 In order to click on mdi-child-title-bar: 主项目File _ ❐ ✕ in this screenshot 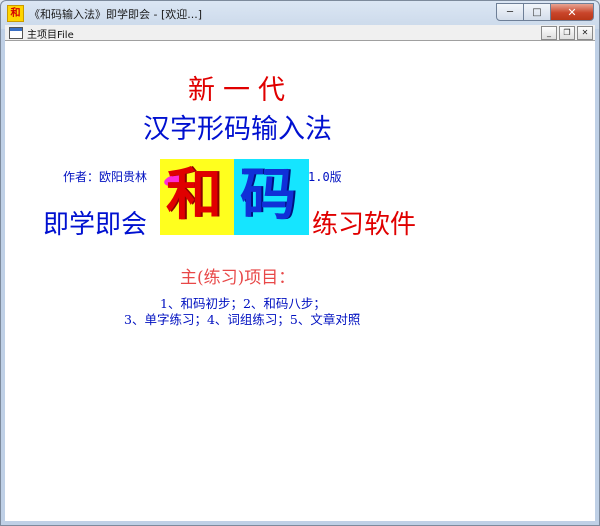, I will do `click(300, 33)`.